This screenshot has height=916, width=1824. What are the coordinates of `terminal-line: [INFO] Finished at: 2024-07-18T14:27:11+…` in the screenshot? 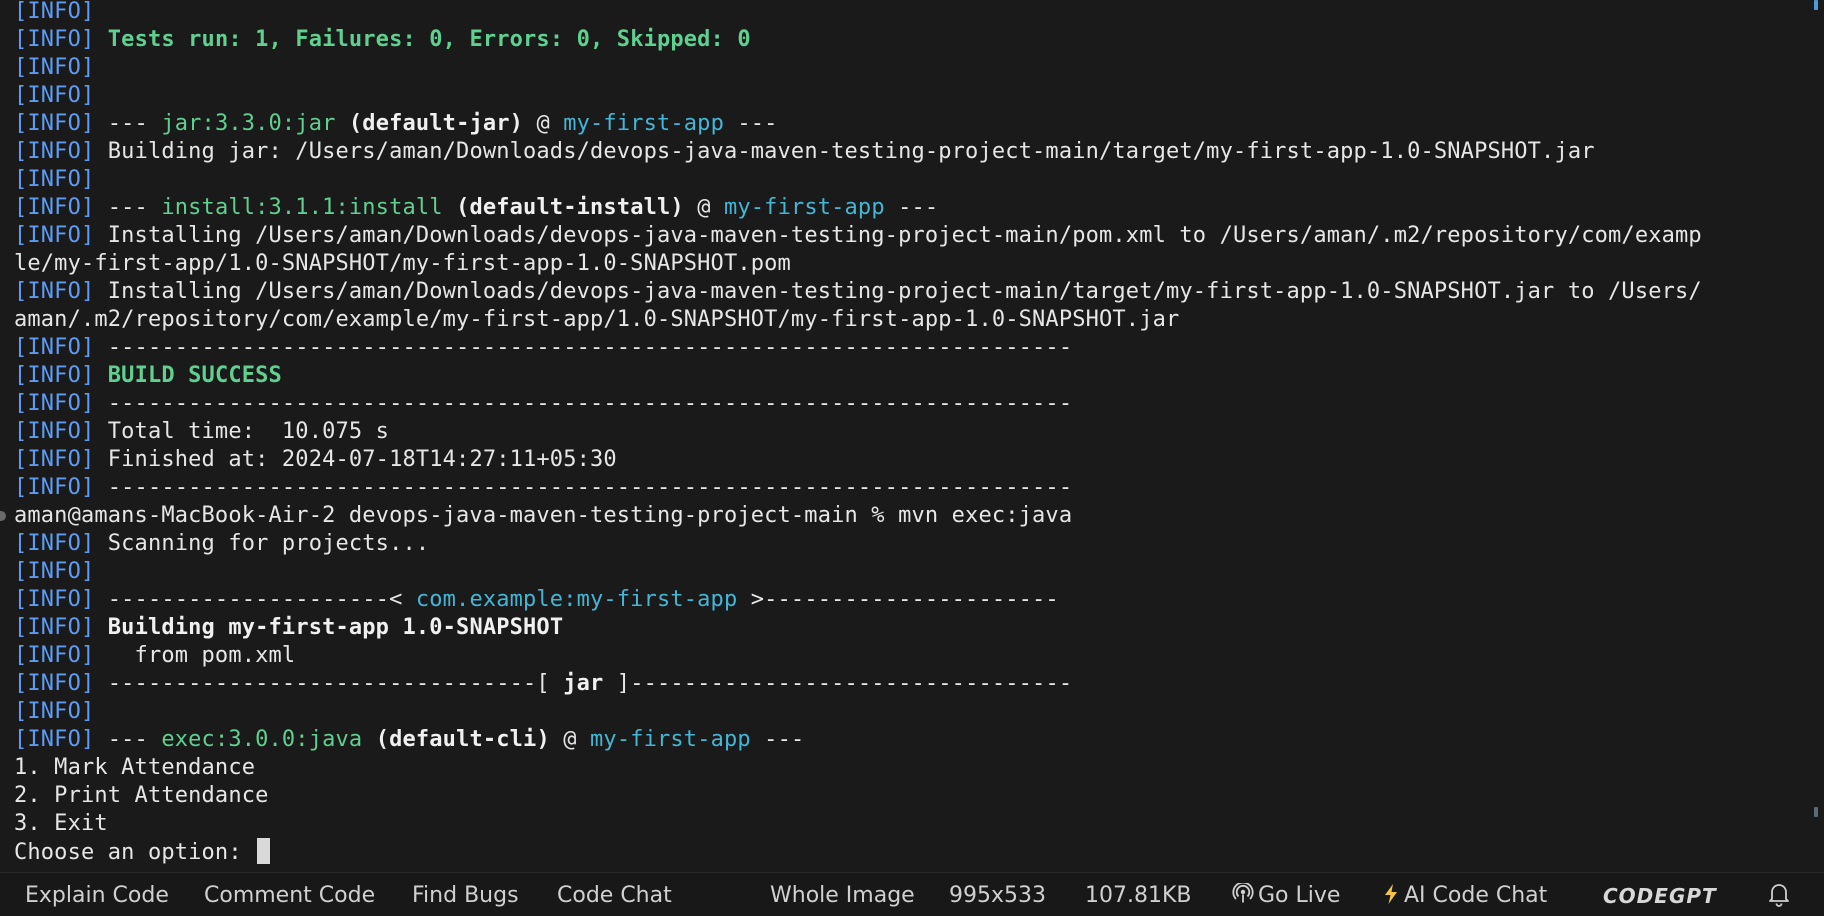 It's located at (909, 460).